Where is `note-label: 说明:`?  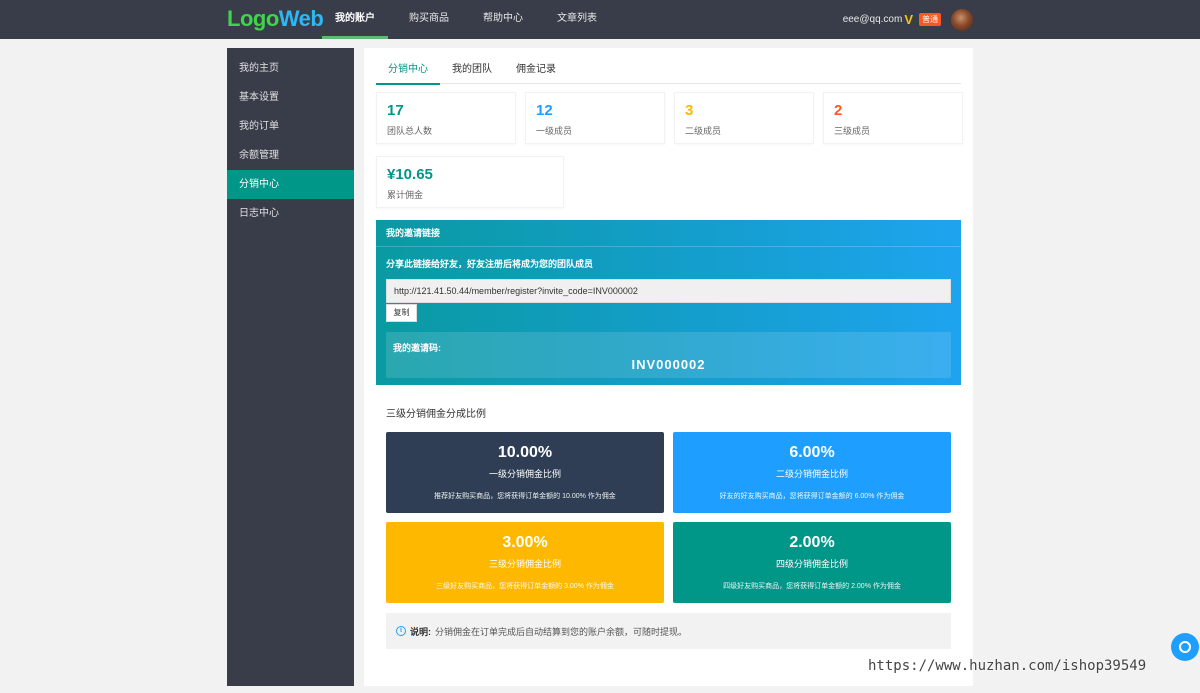
note-label: 说明: is located at coordinates (420, 631).